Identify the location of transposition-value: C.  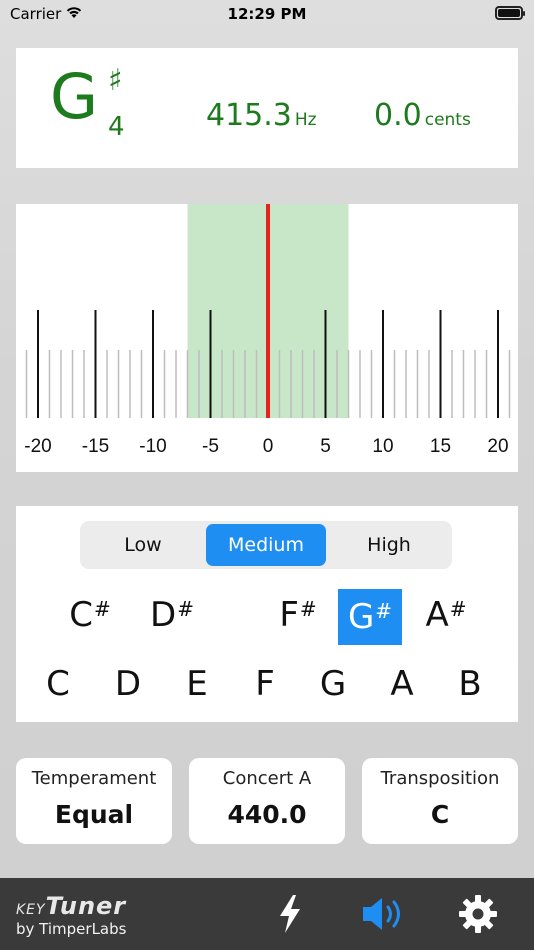
(440, 814).